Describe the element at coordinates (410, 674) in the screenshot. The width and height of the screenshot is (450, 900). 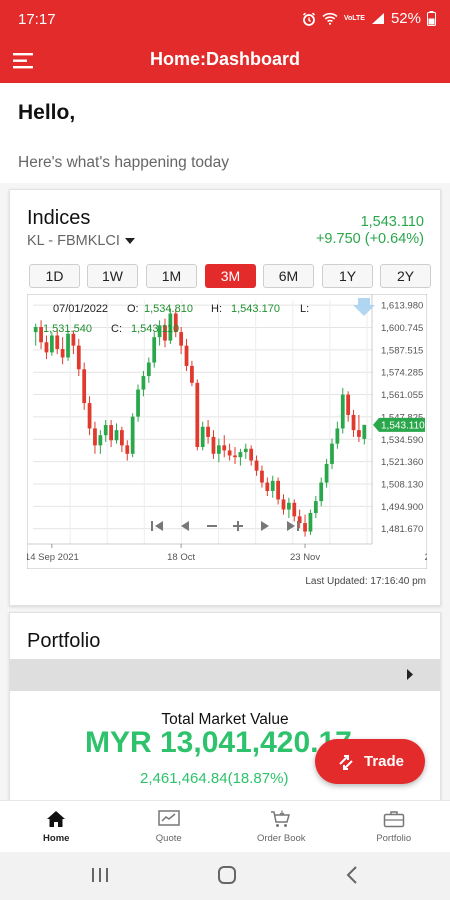
I see `chevron-right-icon` at that location.